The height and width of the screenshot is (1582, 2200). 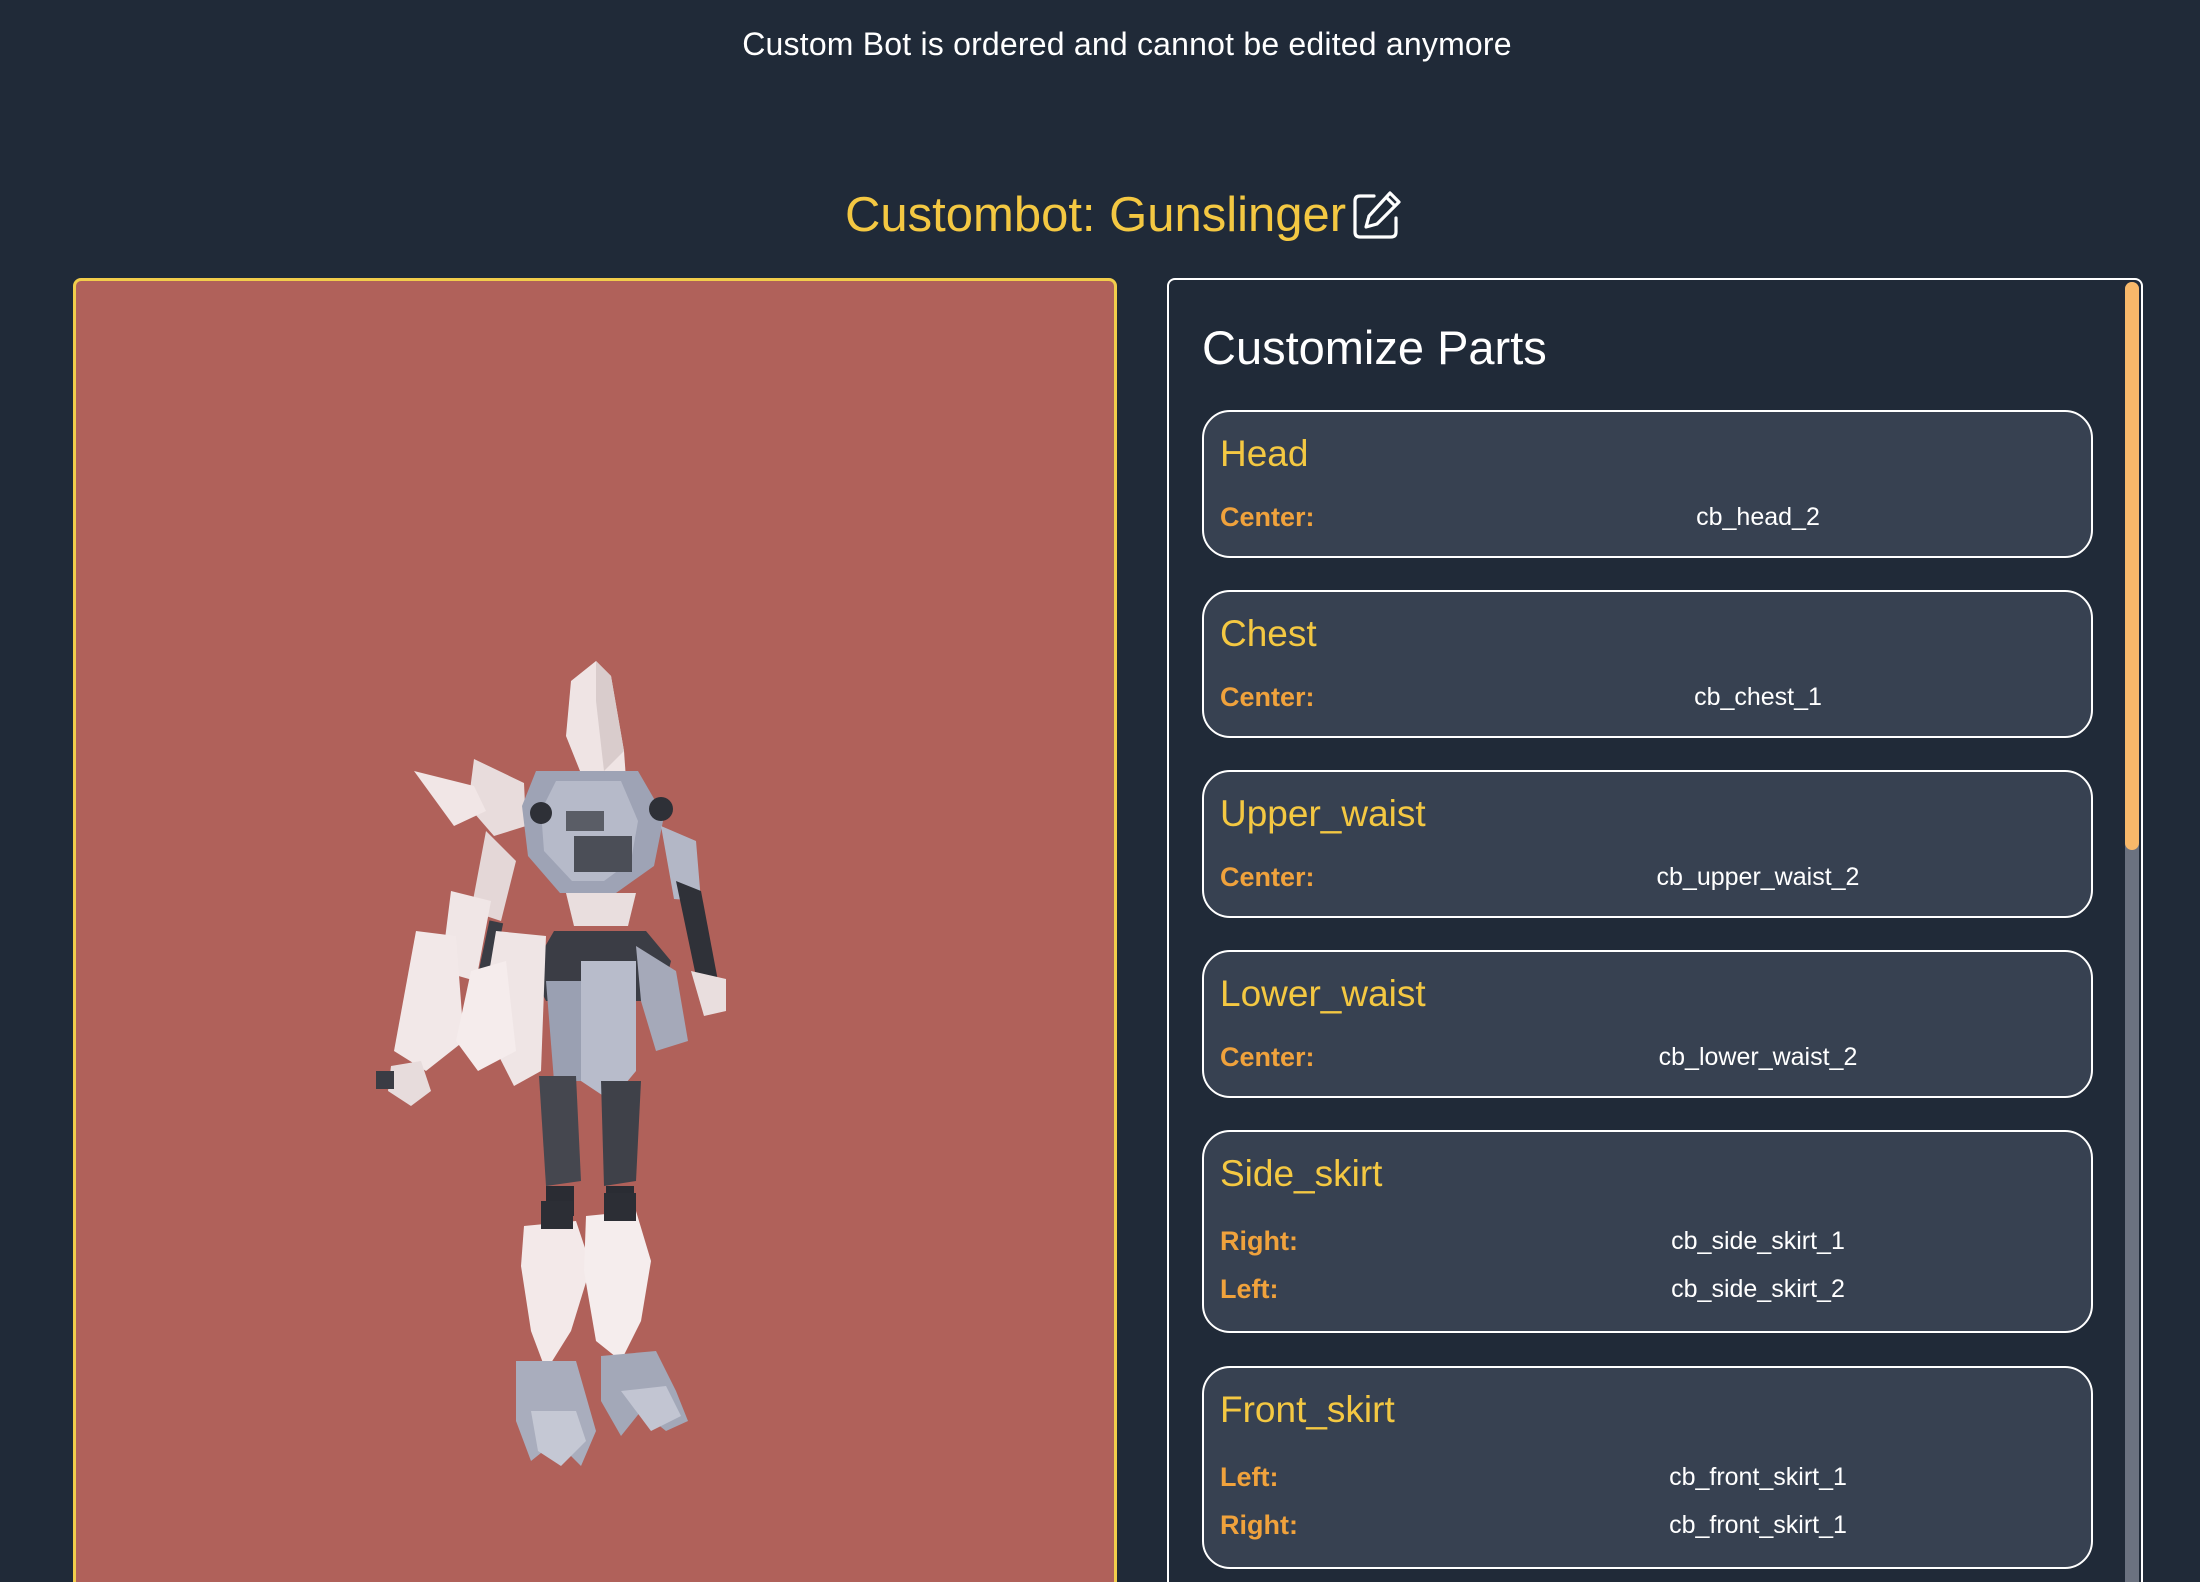 I want to click on slot-value: cb_lower_waist_2, so click(x=1758, y=1057).